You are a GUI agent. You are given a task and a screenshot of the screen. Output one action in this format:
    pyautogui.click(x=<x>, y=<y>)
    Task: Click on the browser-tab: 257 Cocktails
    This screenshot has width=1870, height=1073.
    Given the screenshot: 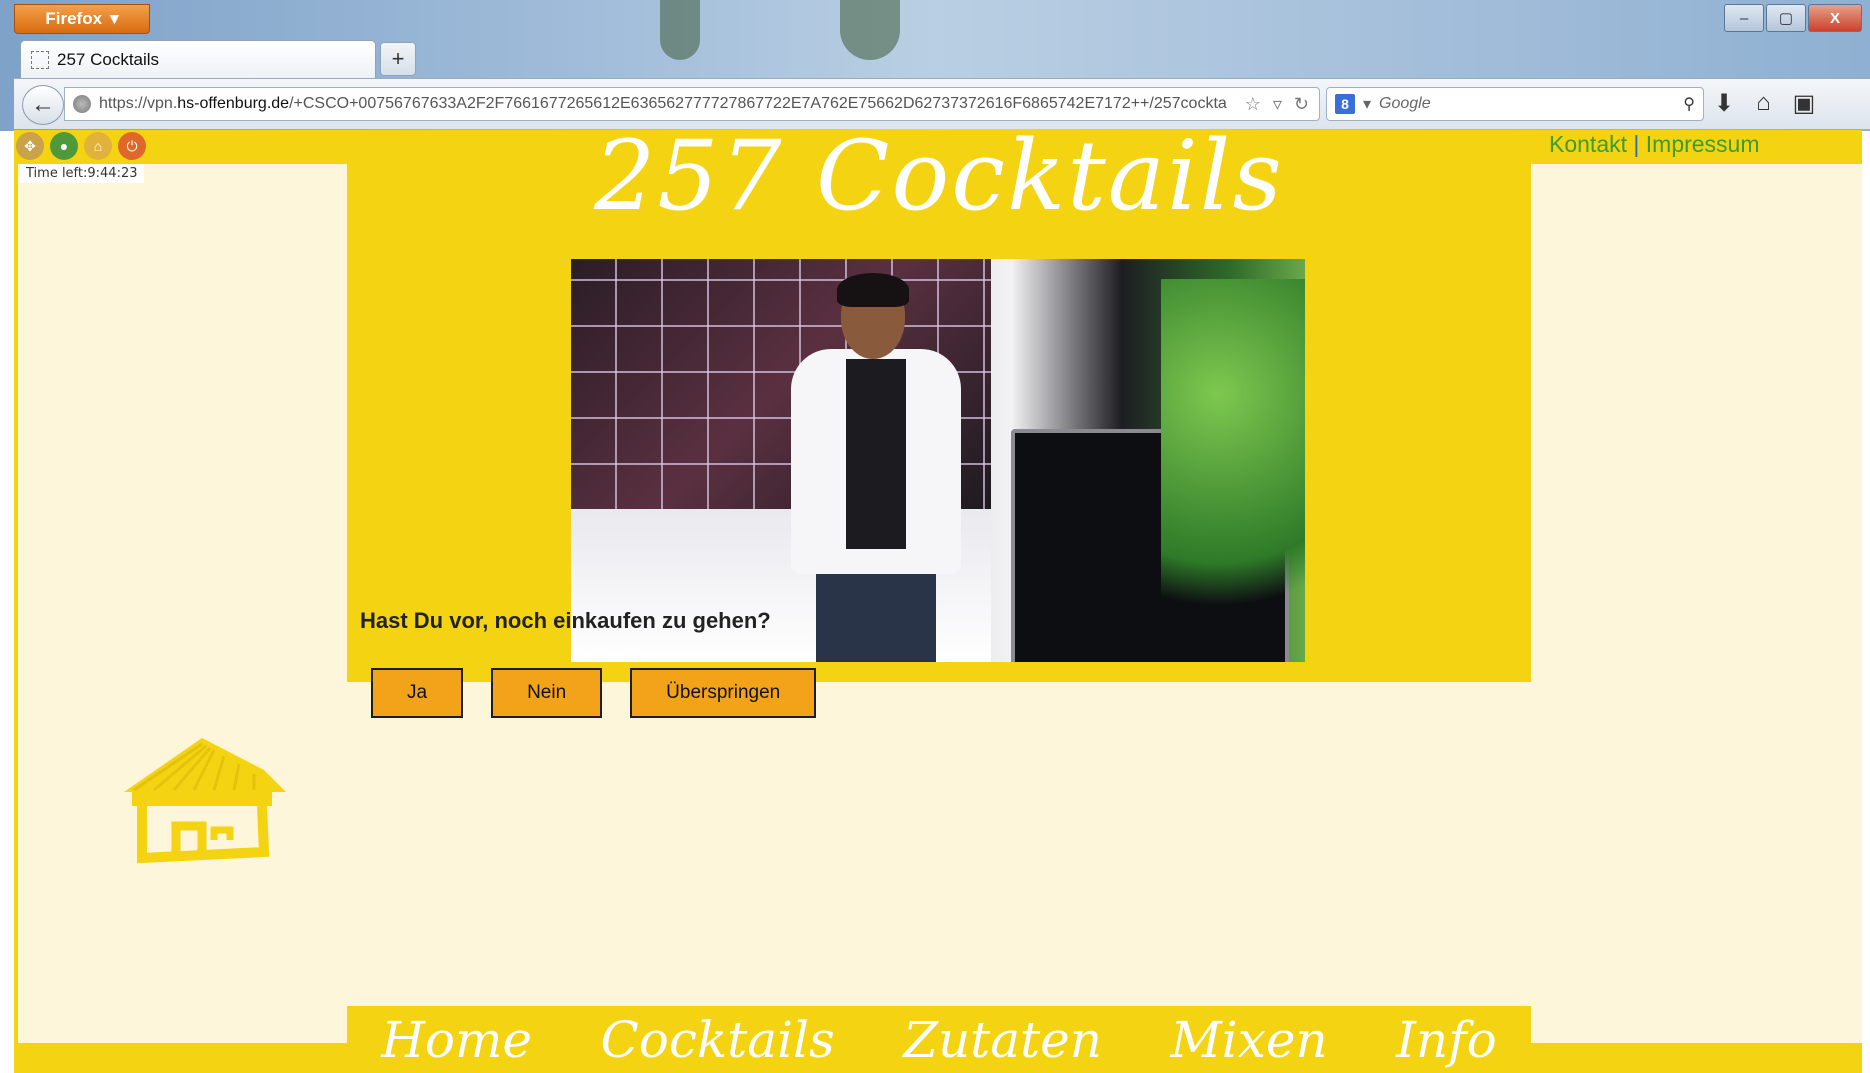 What is the action you would take?
    pyautogui.click(x=198, y=59)
    